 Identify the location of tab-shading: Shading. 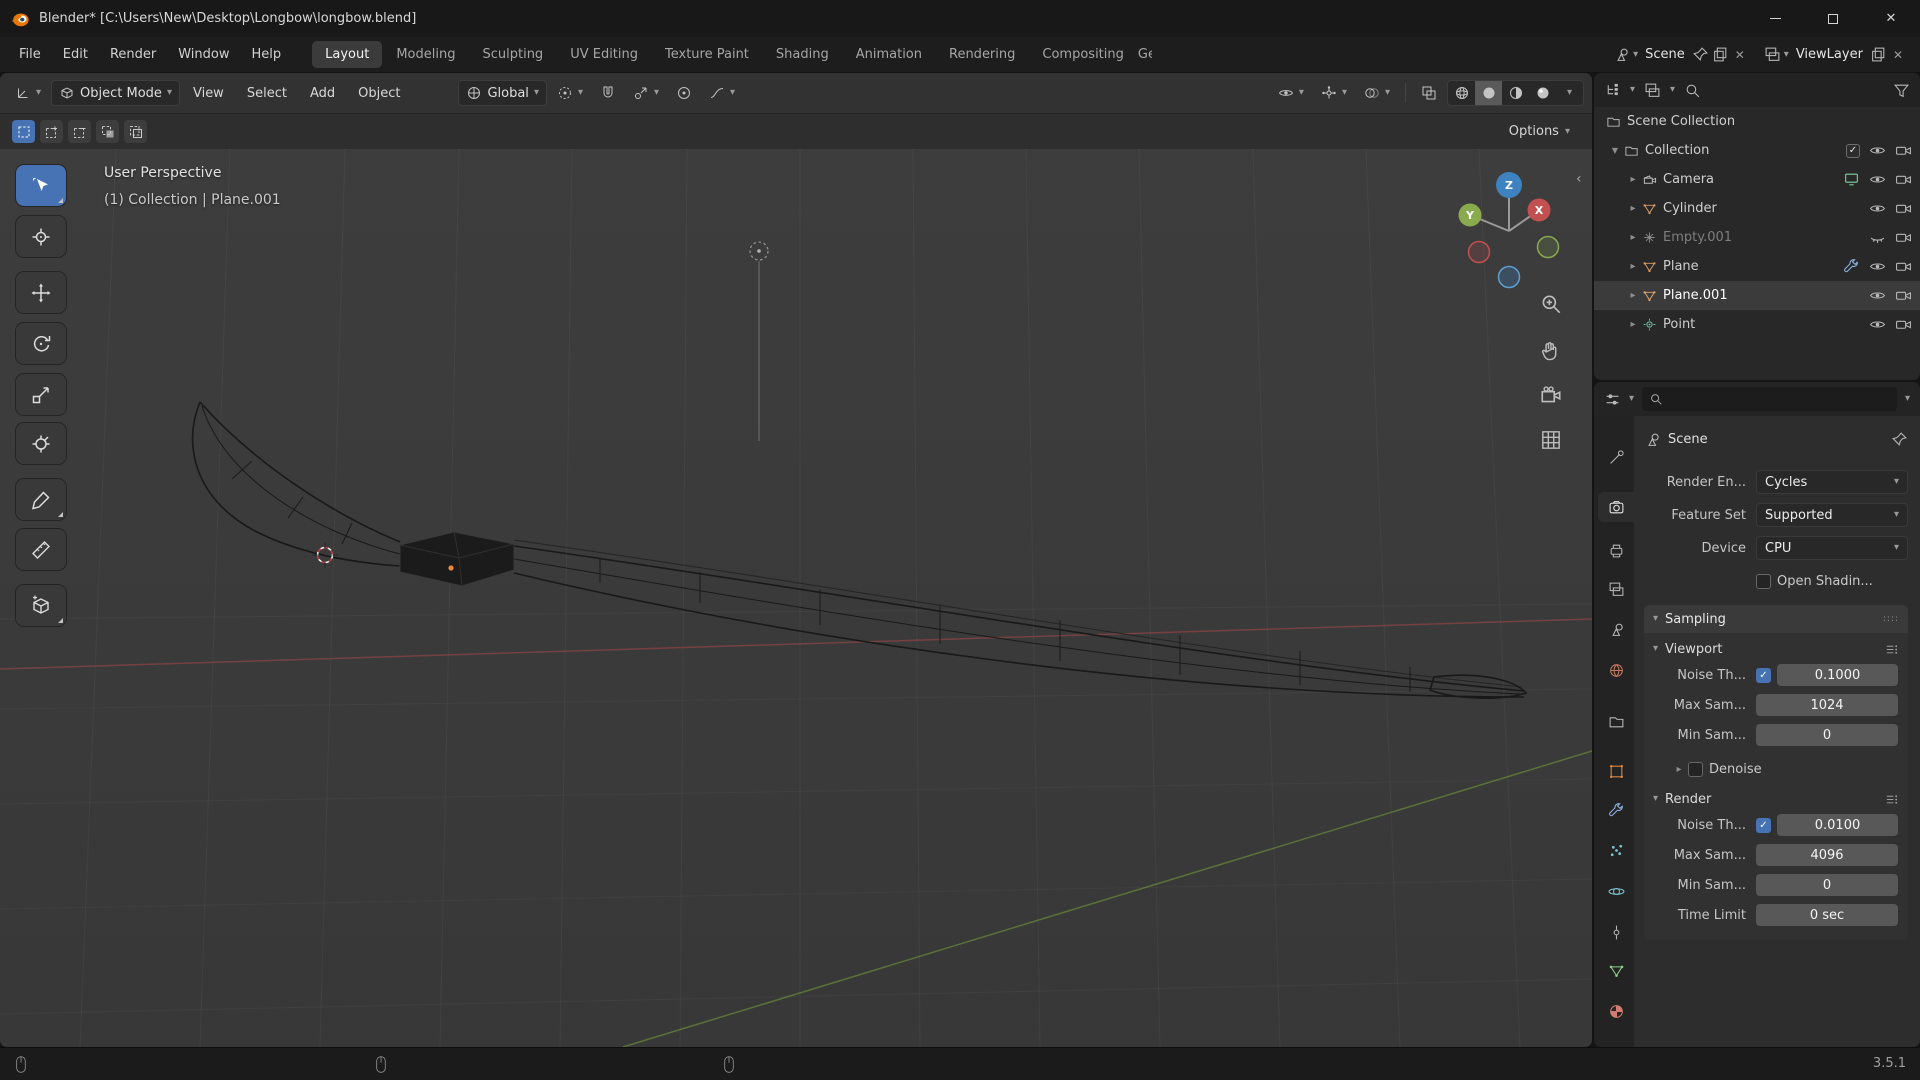
(802, 54).